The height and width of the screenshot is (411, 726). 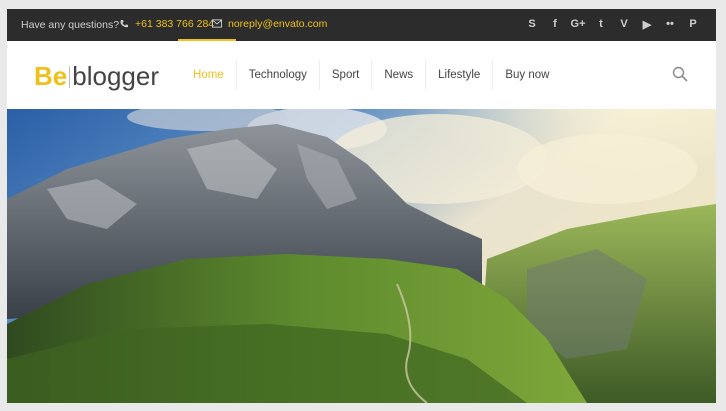 I want to click on phone-icon, so click(x=124, y=24).